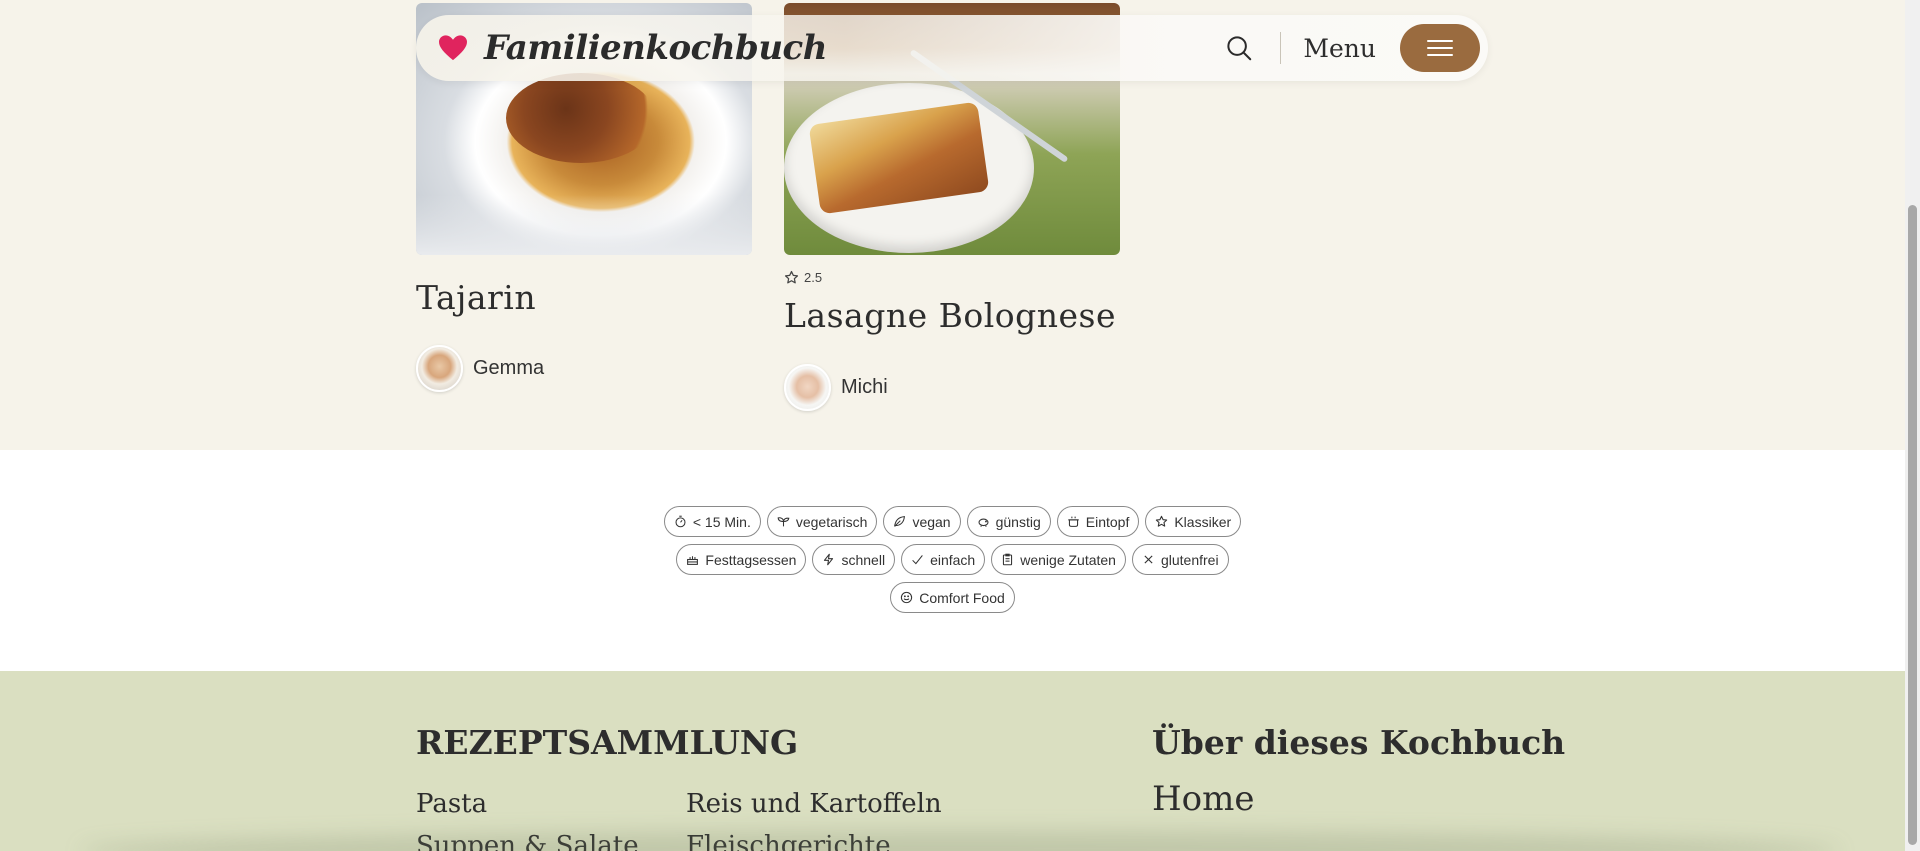 The image size is (1920, 851). I want to click on top-navbar: Familienkochbuch Menu, so click(952, 48).